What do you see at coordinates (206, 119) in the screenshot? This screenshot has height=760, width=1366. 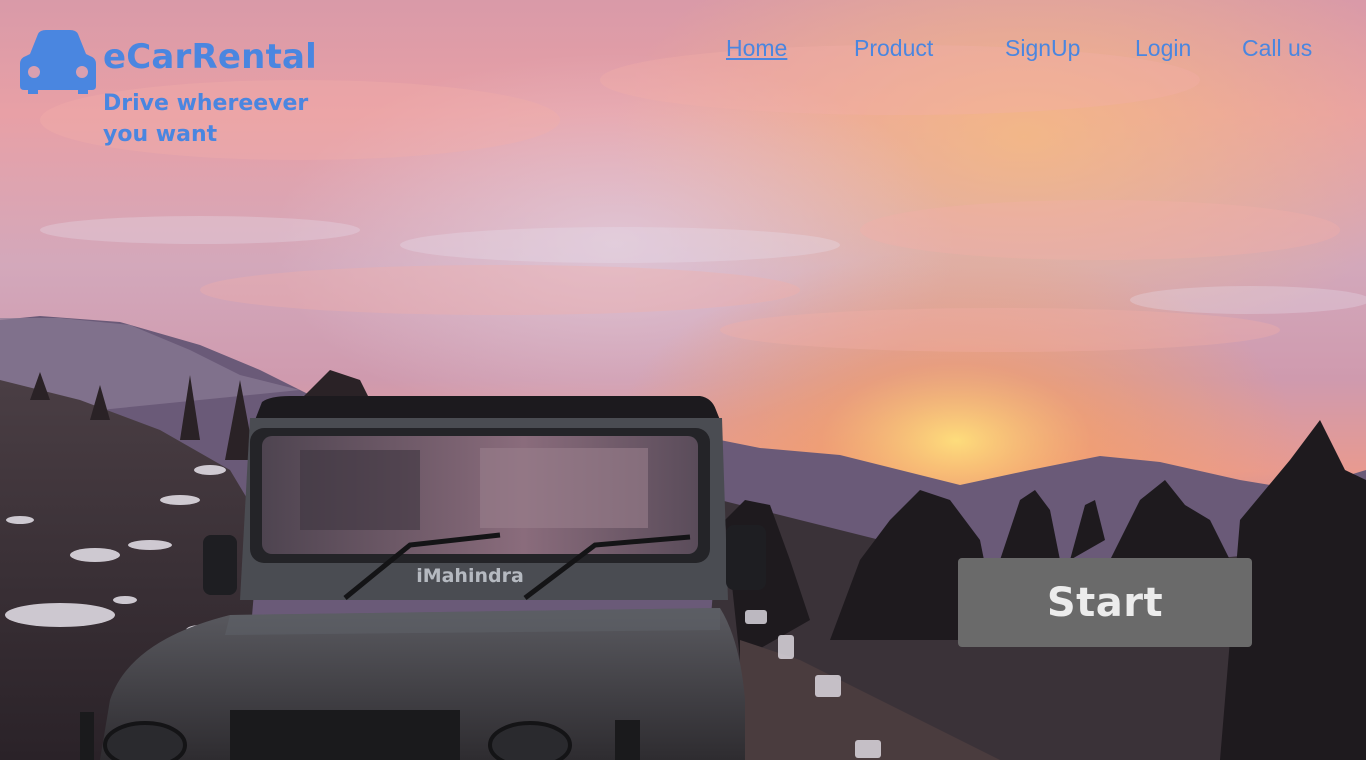 I see `brand-tagline: Drive whereever you want` at bounding box center [206, 119].